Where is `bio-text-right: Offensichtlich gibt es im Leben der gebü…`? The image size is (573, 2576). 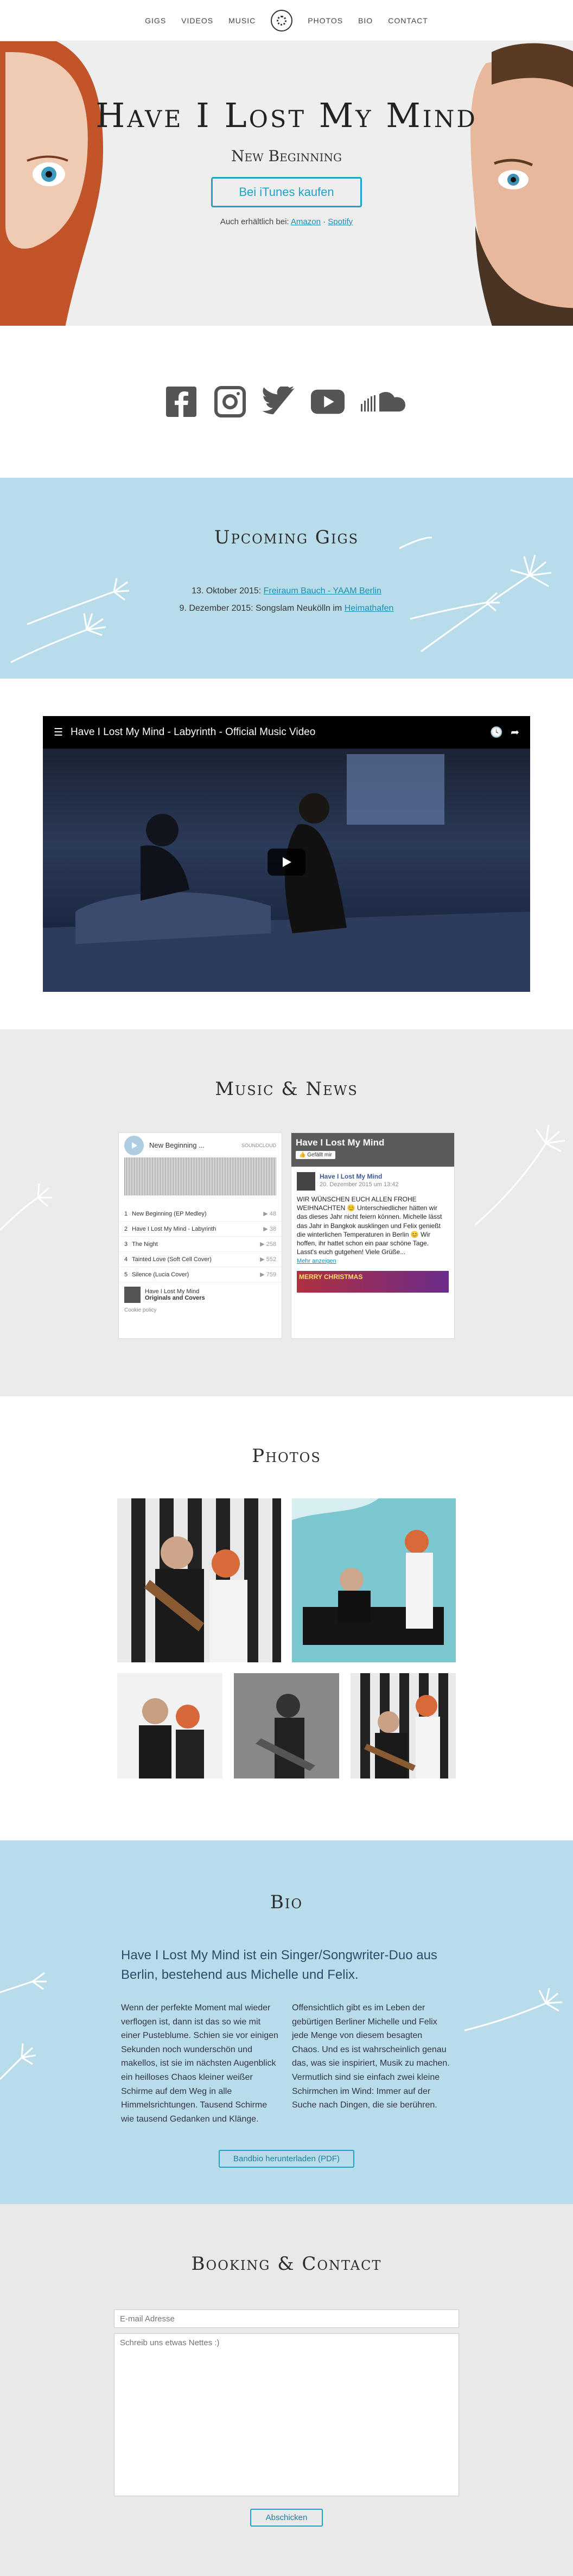 bio-text-right: Offensichtlich gibt es im Leben der gebü… is located at coordinates (371, 2056).